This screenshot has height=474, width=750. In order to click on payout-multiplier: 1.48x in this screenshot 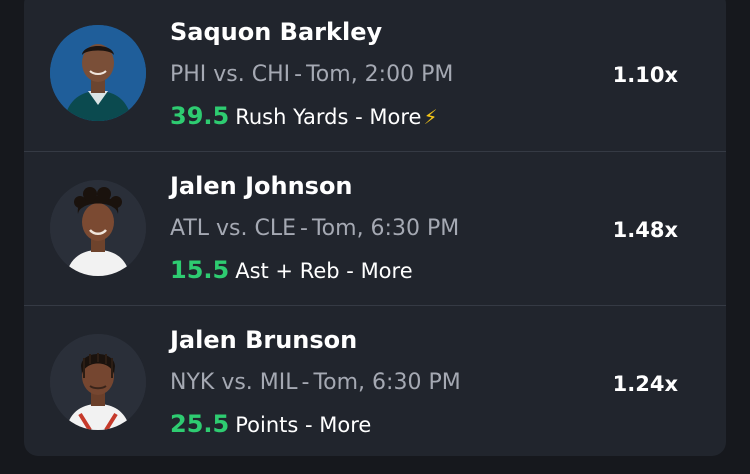, I will do `click(645, 230)`.